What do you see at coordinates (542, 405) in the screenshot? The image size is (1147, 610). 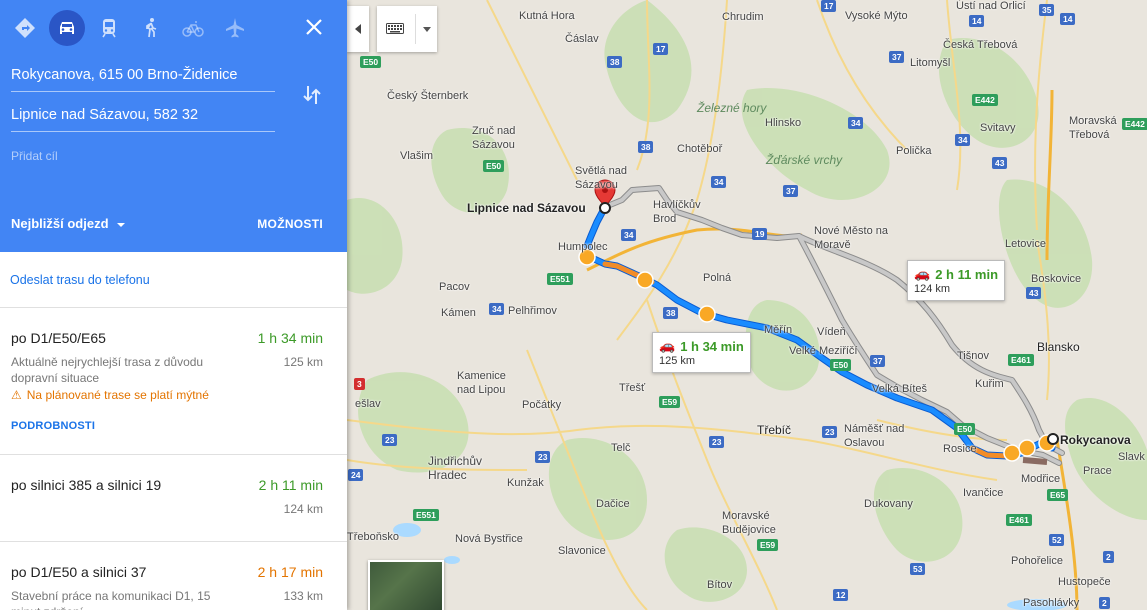 I see `town-label: Počátky` at bounding box center [542, 405].